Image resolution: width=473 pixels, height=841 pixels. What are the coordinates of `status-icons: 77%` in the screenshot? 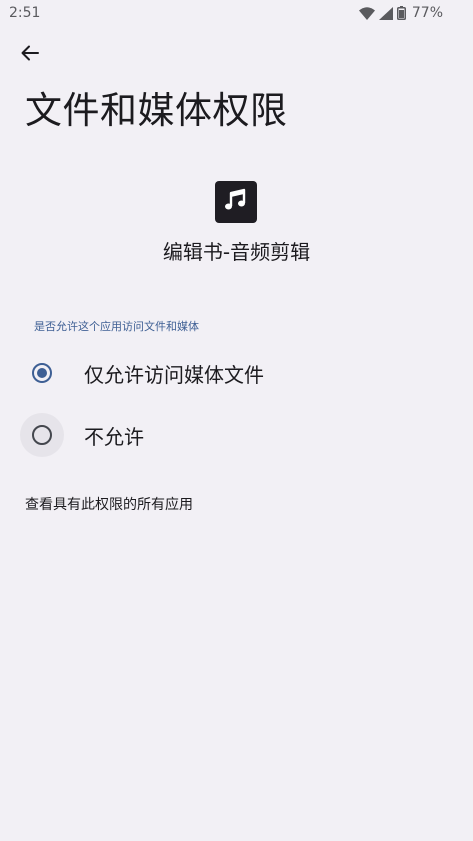 It's located at (400, 13).